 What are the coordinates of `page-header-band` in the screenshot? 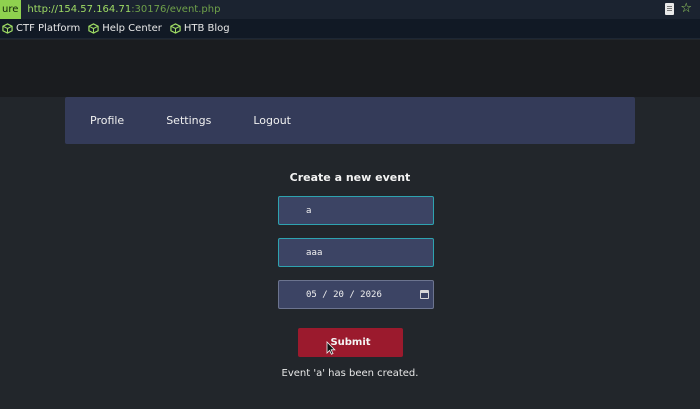 It's located at (350, 68).